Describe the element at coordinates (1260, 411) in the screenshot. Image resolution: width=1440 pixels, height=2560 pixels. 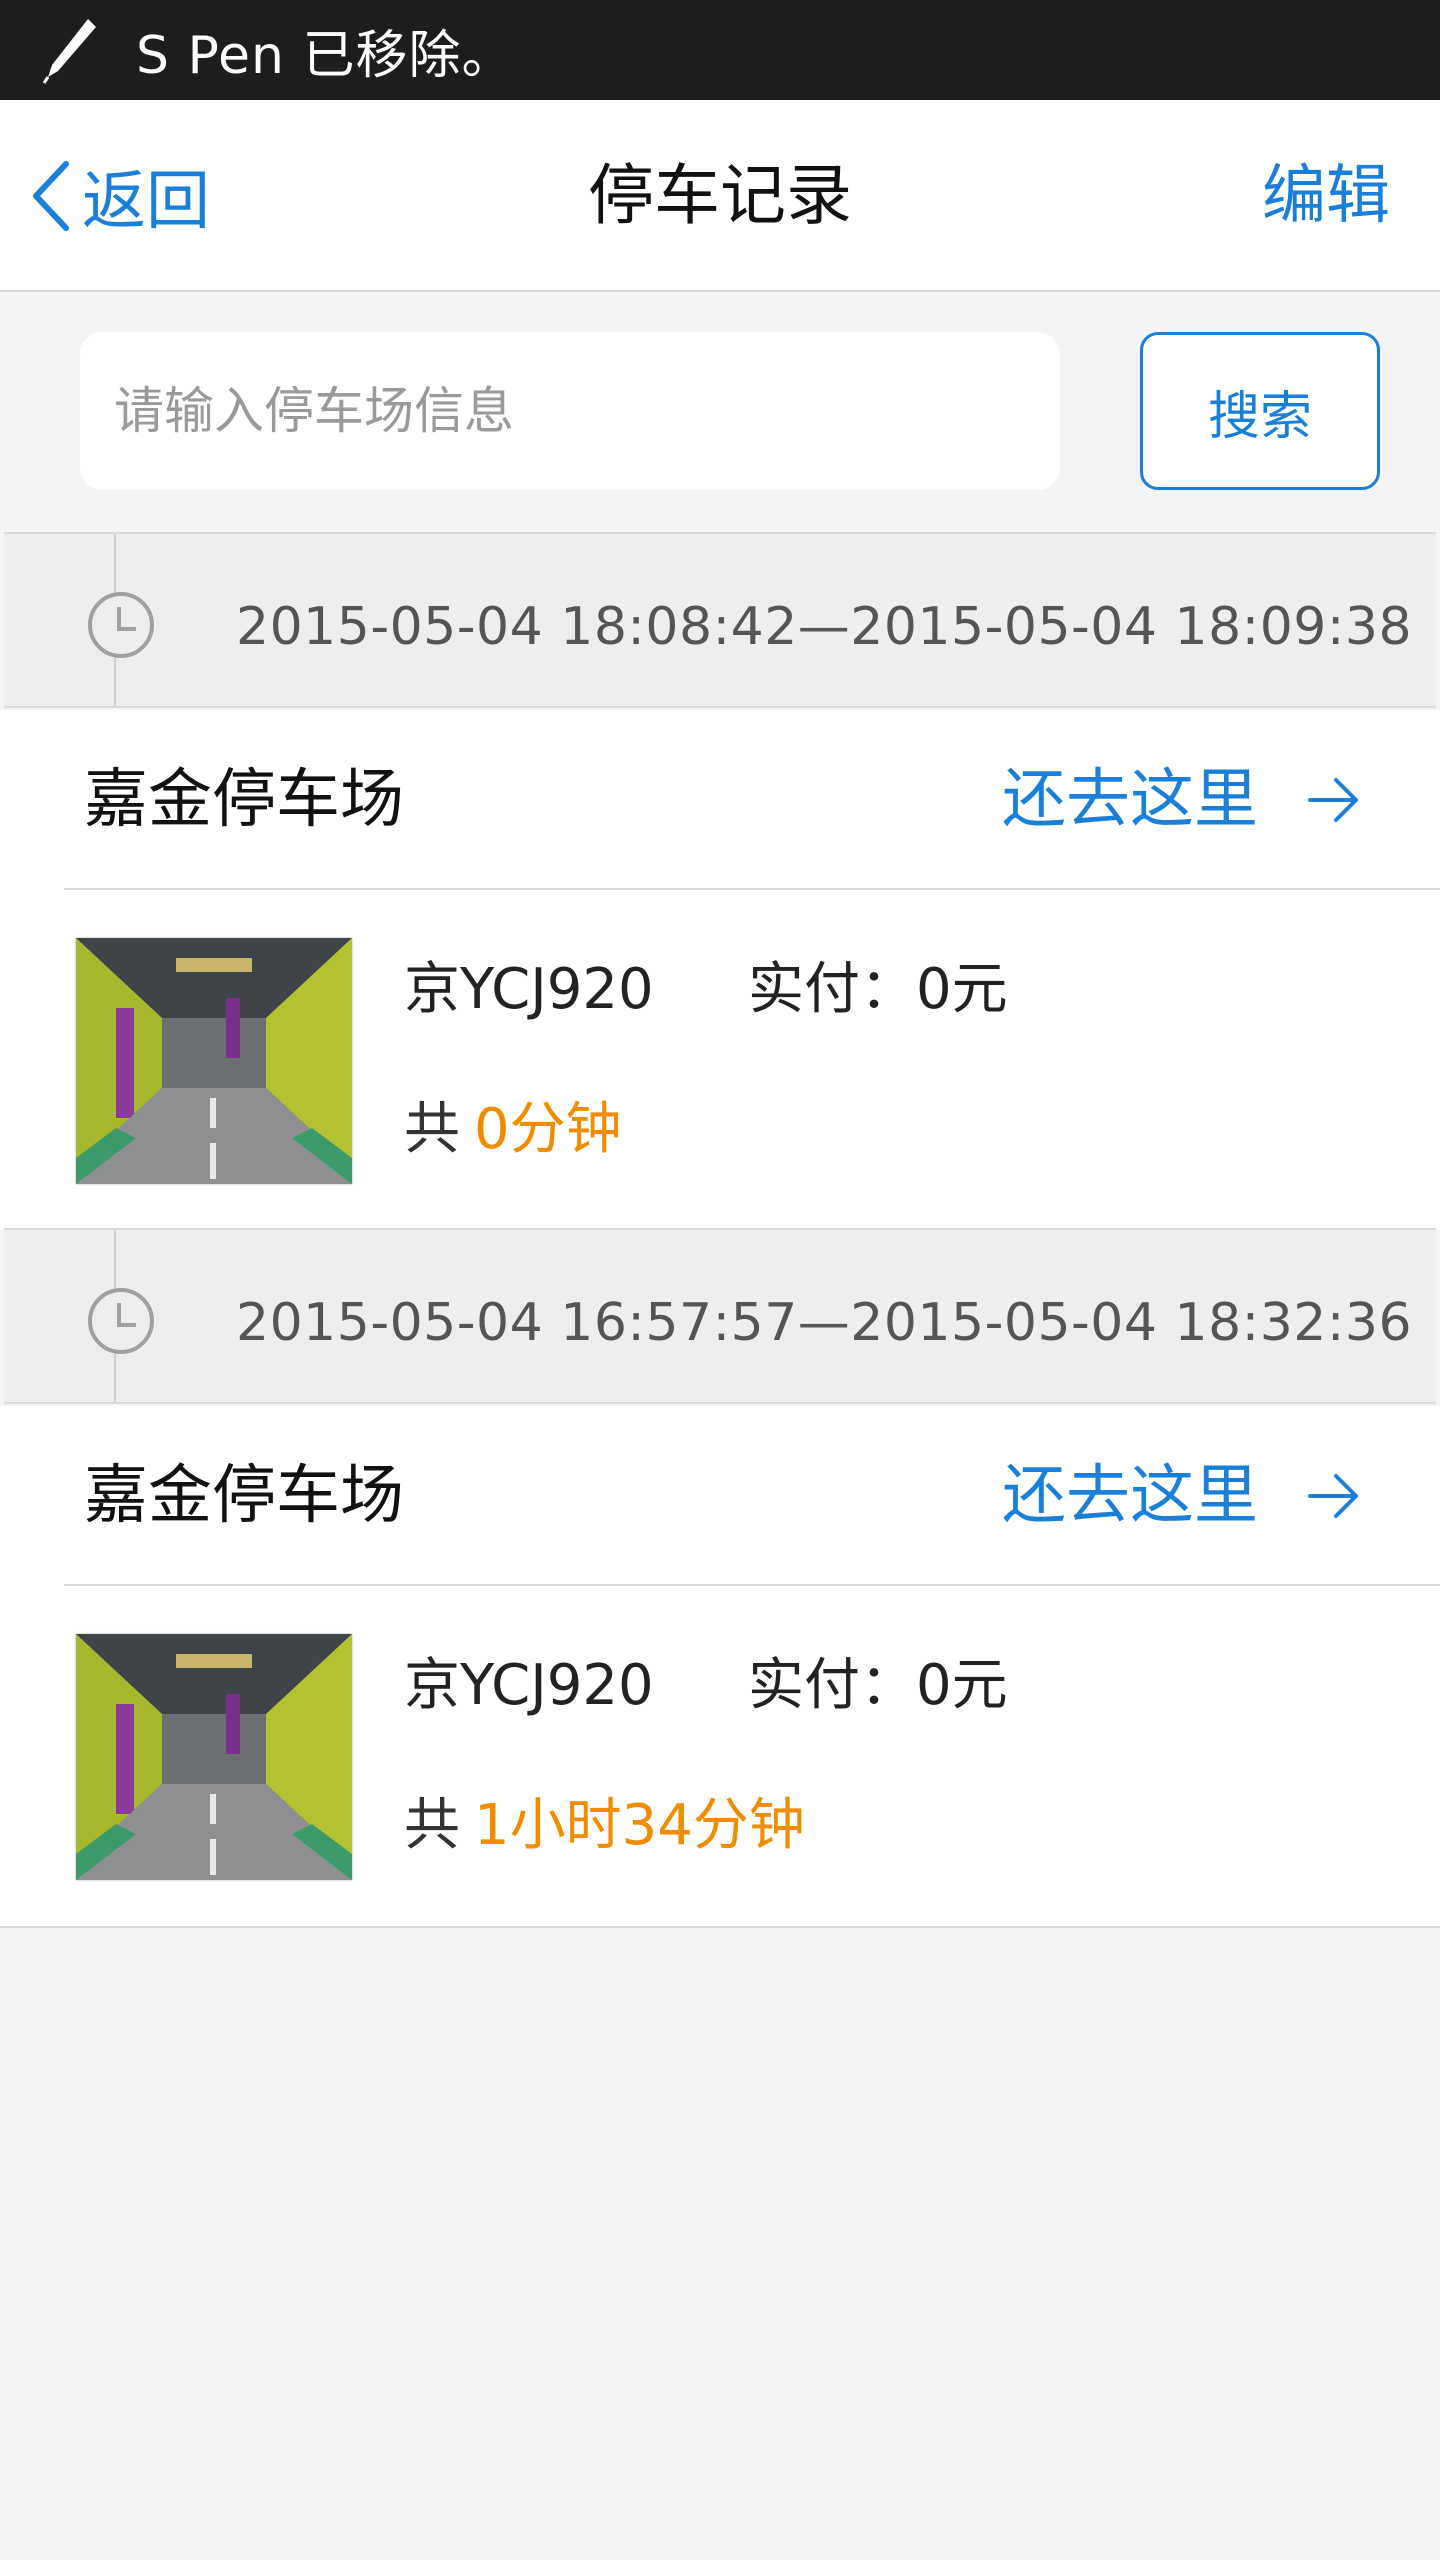
I see `search-button: 搜索` at that location.